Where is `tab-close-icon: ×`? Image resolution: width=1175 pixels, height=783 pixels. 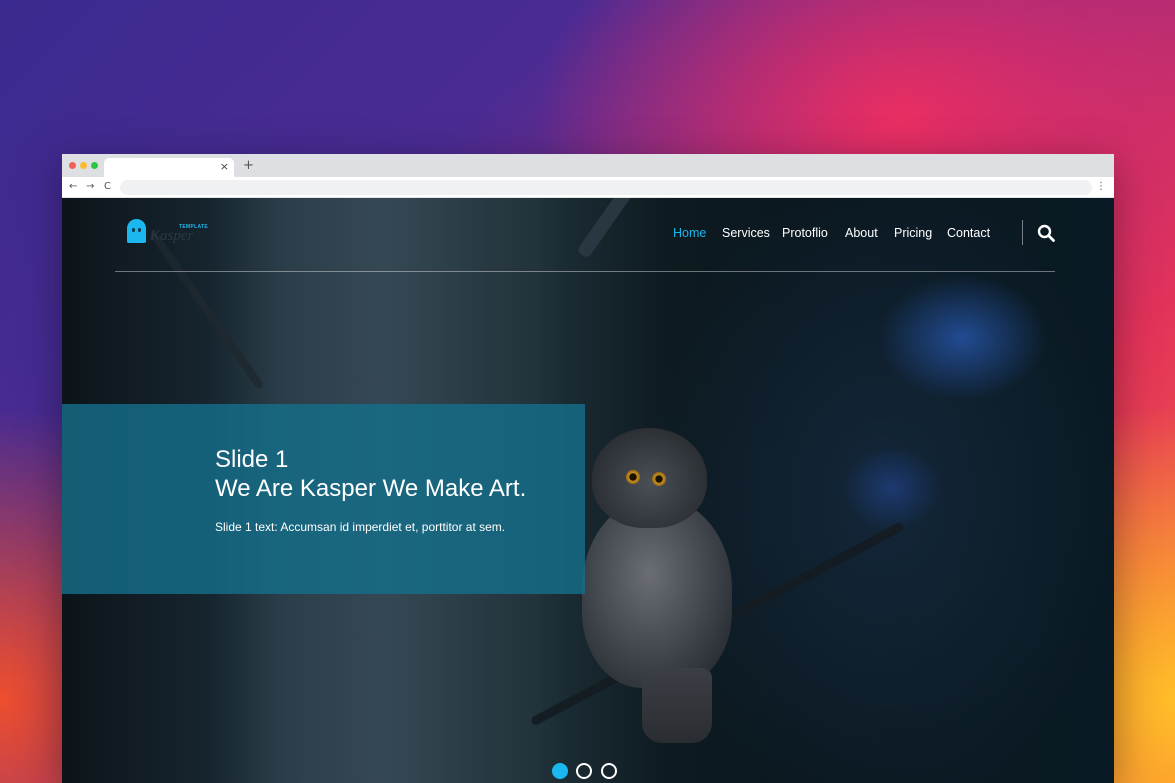
tab-close-icon: × is located at coordinates (224, 167).